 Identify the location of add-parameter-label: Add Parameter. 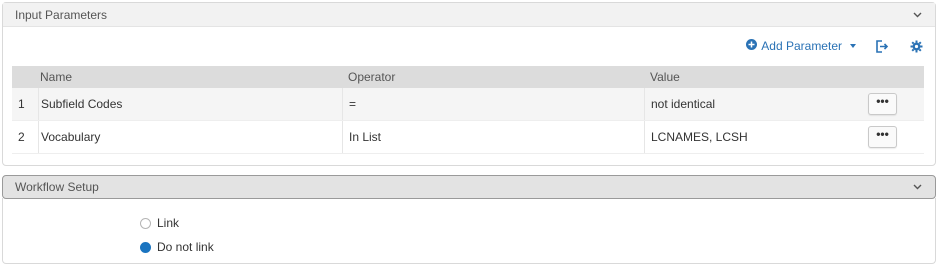
(801, 46).